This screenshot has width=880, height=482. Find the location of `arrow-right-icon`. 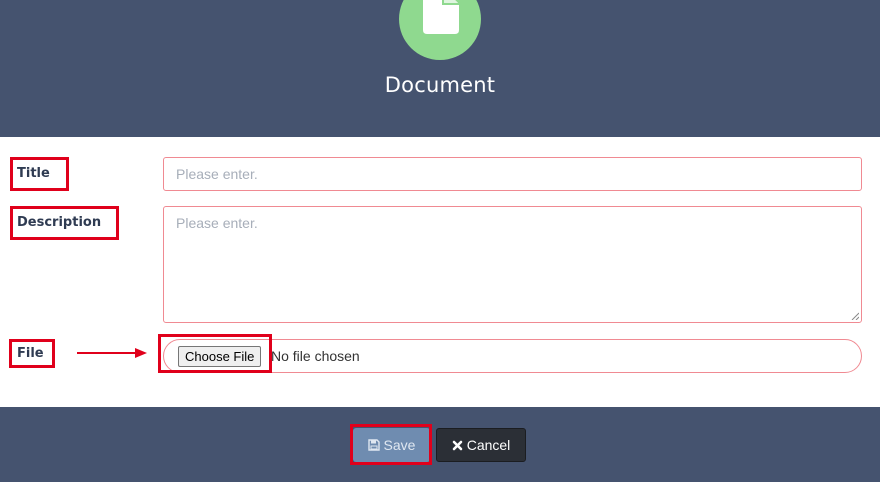

arrow-right-icon is located at coordinates (112, 353).